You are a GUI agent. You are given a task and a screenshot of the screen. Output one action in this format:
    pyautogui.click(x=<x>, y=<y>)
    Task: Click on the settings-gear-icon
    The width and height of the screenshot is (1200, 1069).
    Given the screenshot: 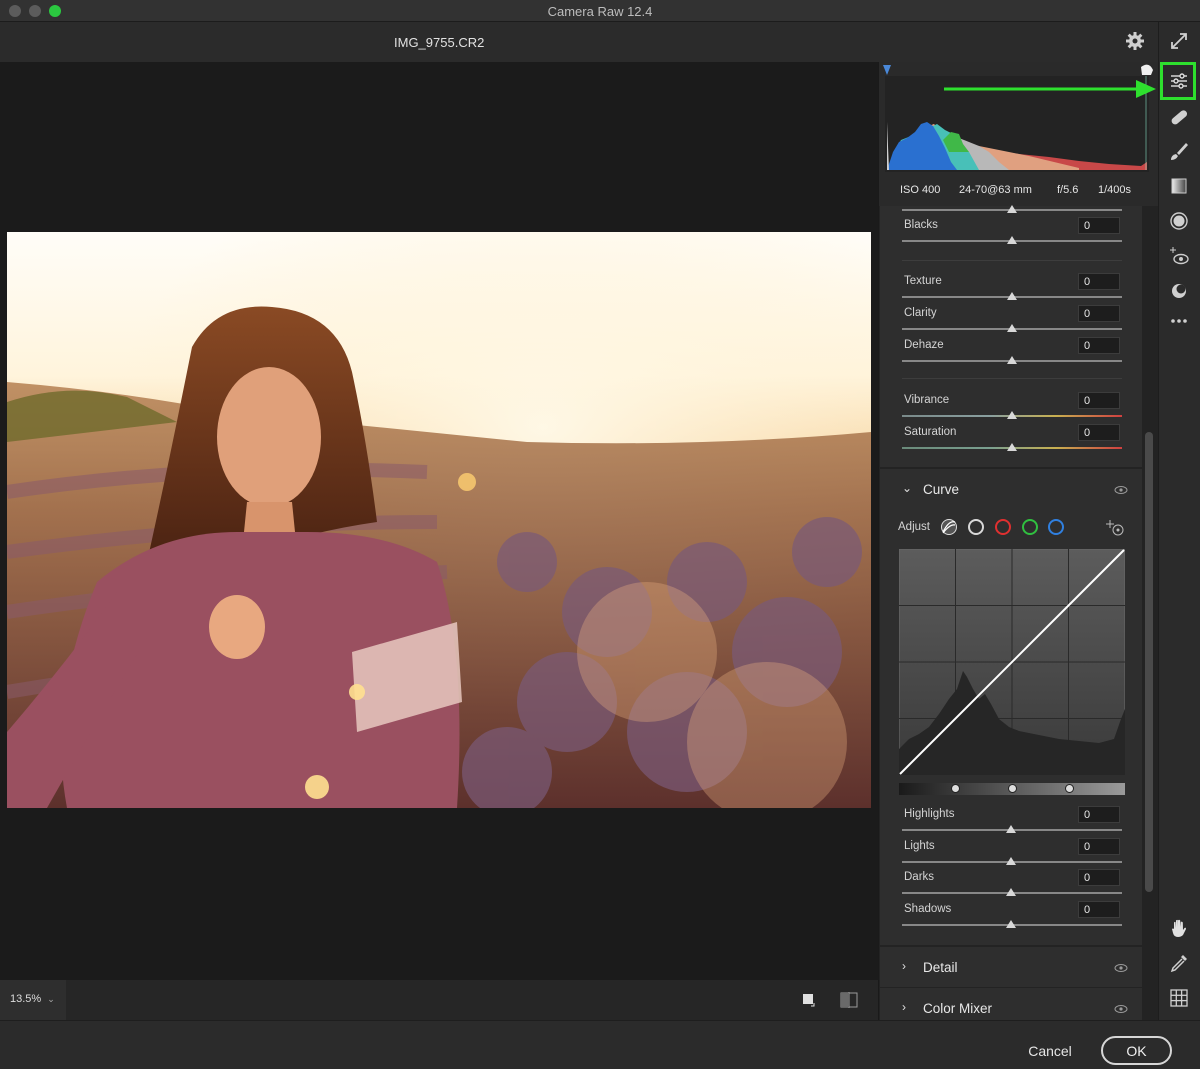 What is the action you would take?
    pyautogui.click(x=1135, y=41)
    